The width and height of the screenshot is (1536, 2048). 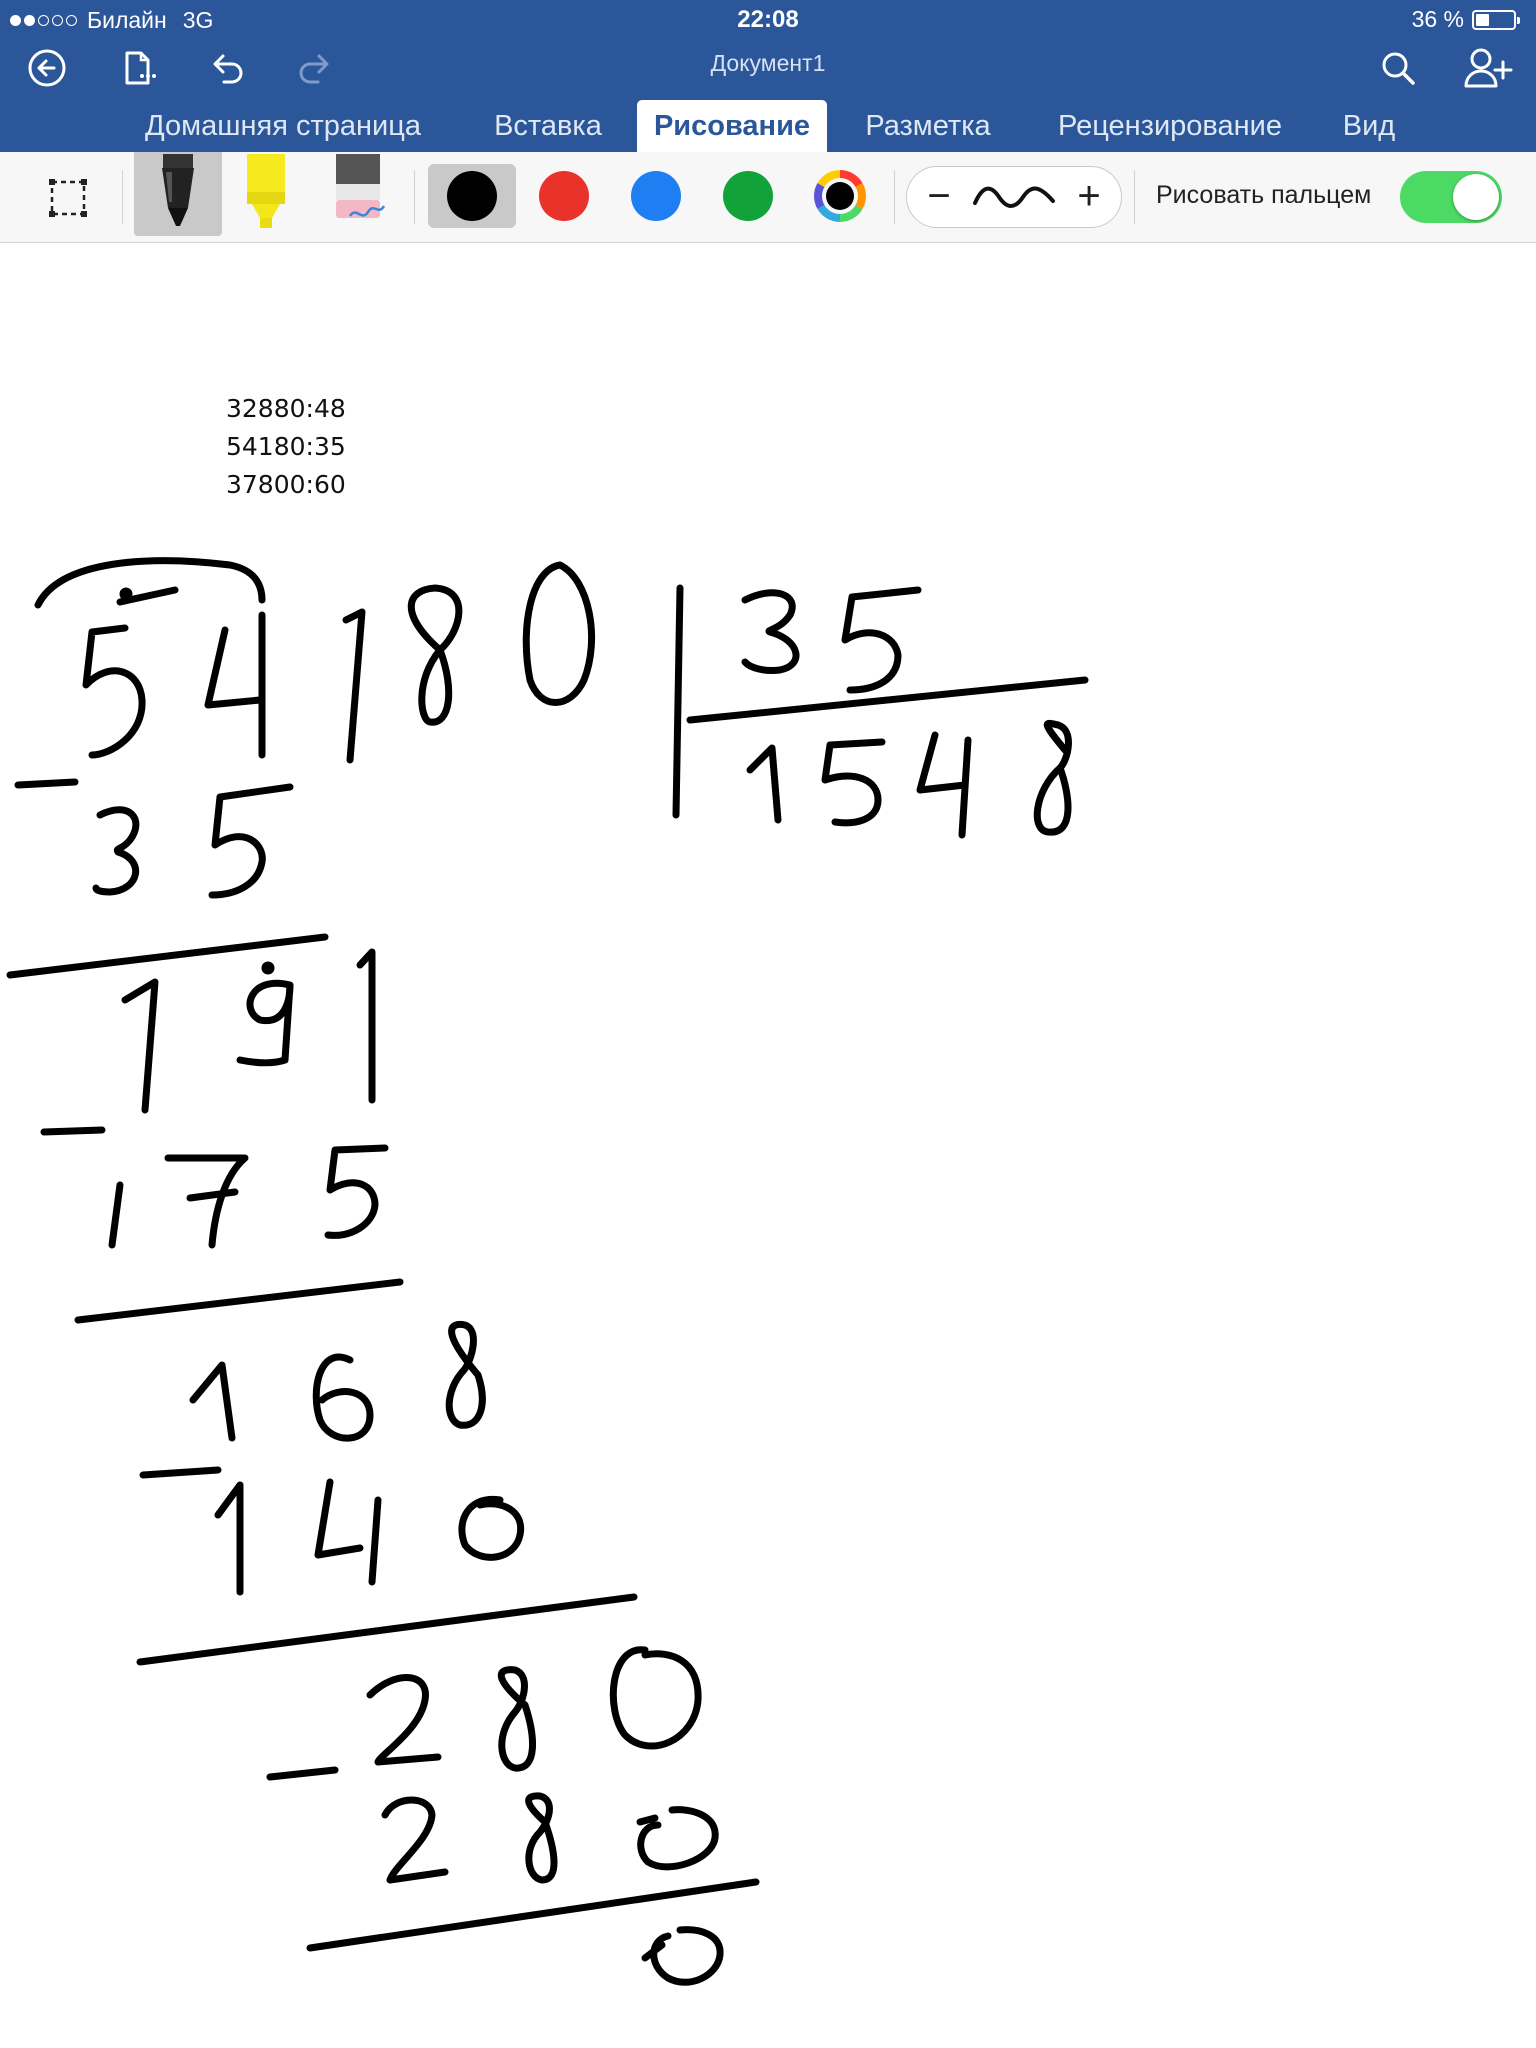 I want to click on ink-division-bar, so click(x=678, y=701).